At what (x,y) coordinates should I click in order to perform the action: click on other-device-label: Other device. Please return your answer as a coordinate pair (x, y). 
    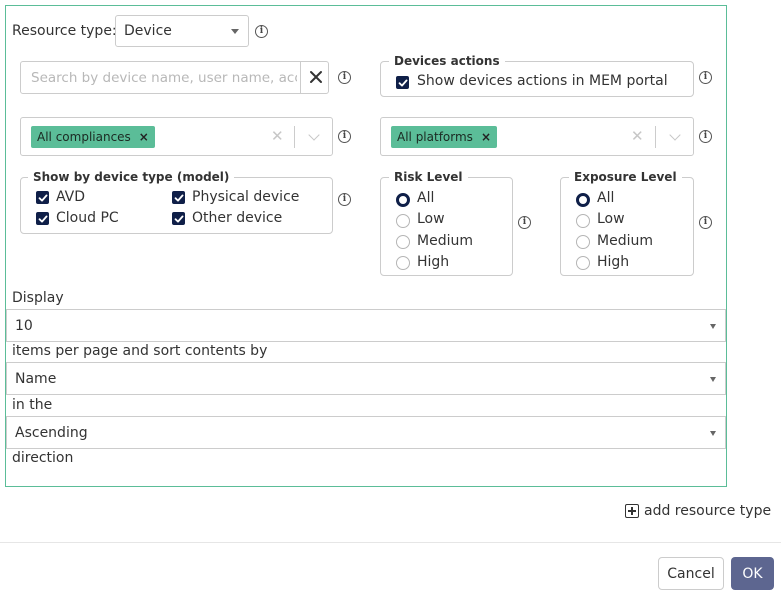
    Looking at the image, I should click on (237, 218).